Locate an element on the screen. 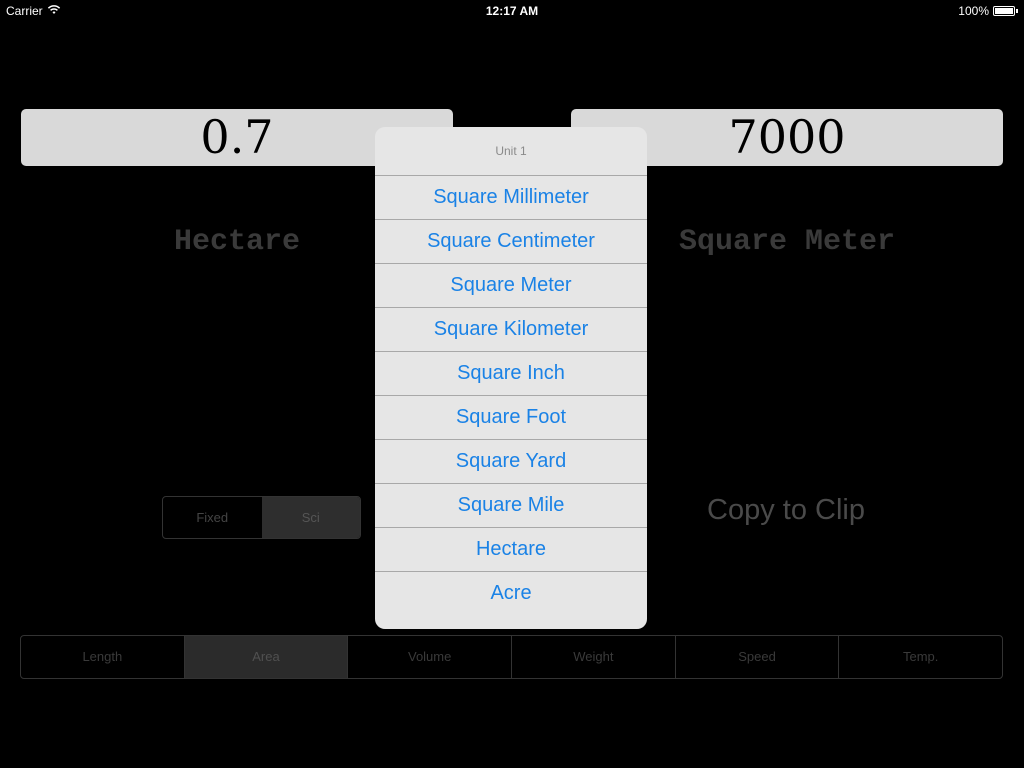 Image resolution: width=1024 pixels, height=768 pixels. format-segmented-control: Fixed Sci is located at coordinates (261, 517).